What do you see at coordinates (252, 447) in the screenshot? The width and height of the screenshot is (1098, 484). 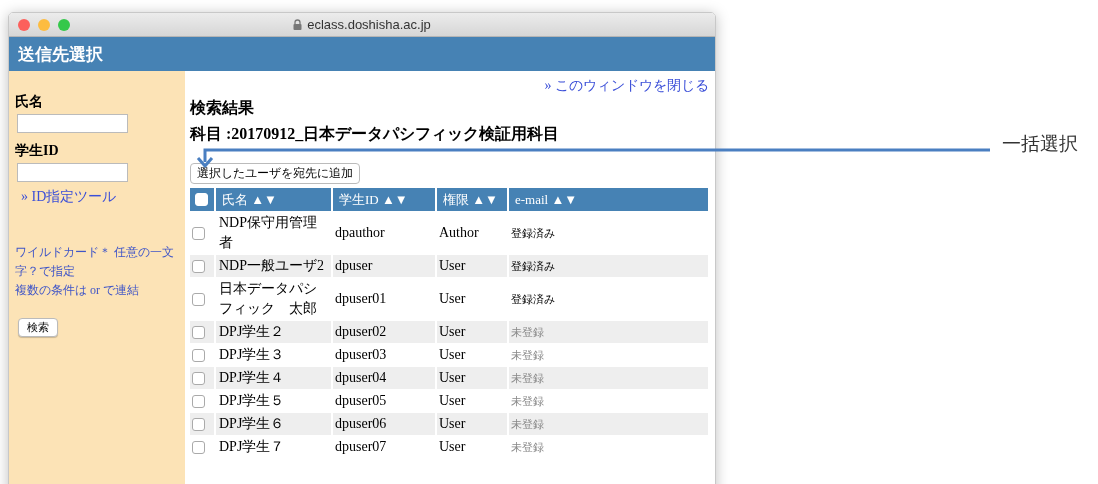 I see `name-cell-text: DPJ学生７` at bounding box center [252, 447].